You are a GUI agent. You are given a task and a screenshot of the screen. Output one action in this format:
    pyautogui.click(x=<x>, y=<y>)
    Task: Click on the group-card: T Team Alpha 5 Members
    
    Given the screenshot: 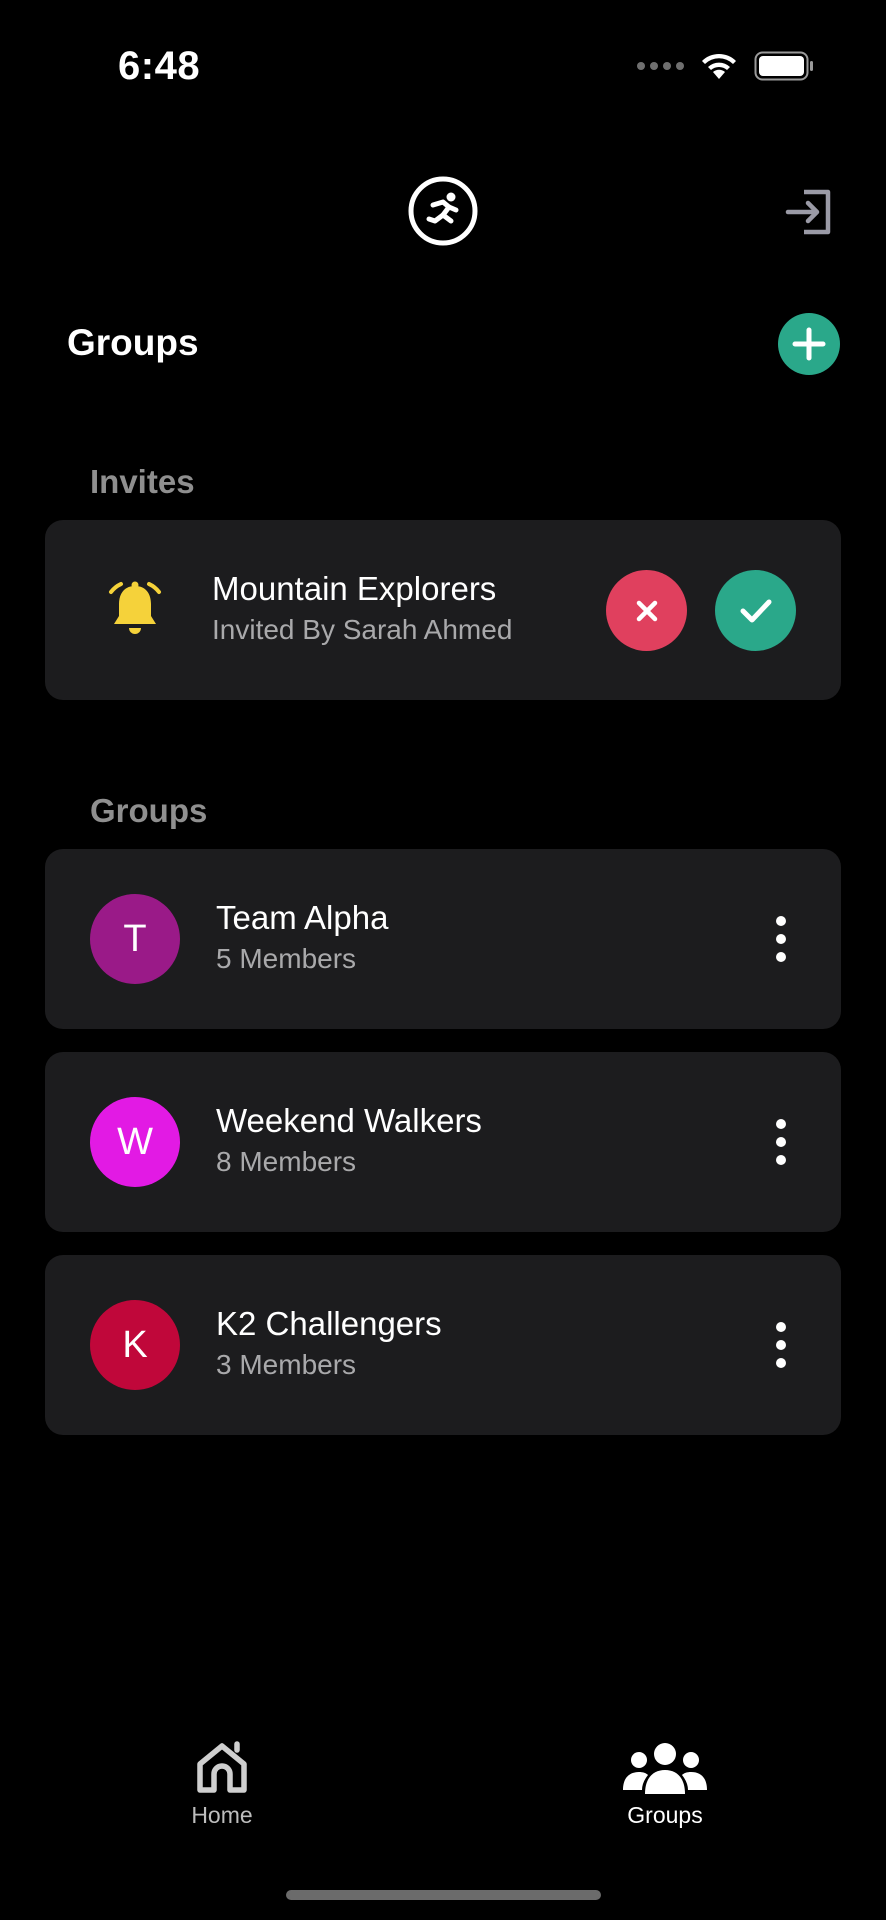 What is the action you would take?
    pyautogui.click(x=443, y=939)
    